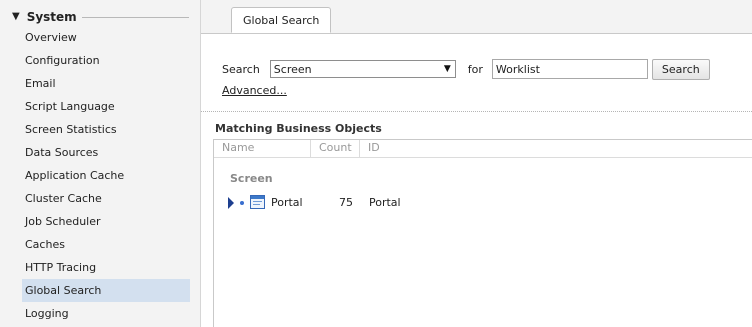 The image size is (752, 327). What do you see at coordinates (281, 20) in the screenshot?
I see `tab-global-search: Global Search` at bounding box center [281, 20].